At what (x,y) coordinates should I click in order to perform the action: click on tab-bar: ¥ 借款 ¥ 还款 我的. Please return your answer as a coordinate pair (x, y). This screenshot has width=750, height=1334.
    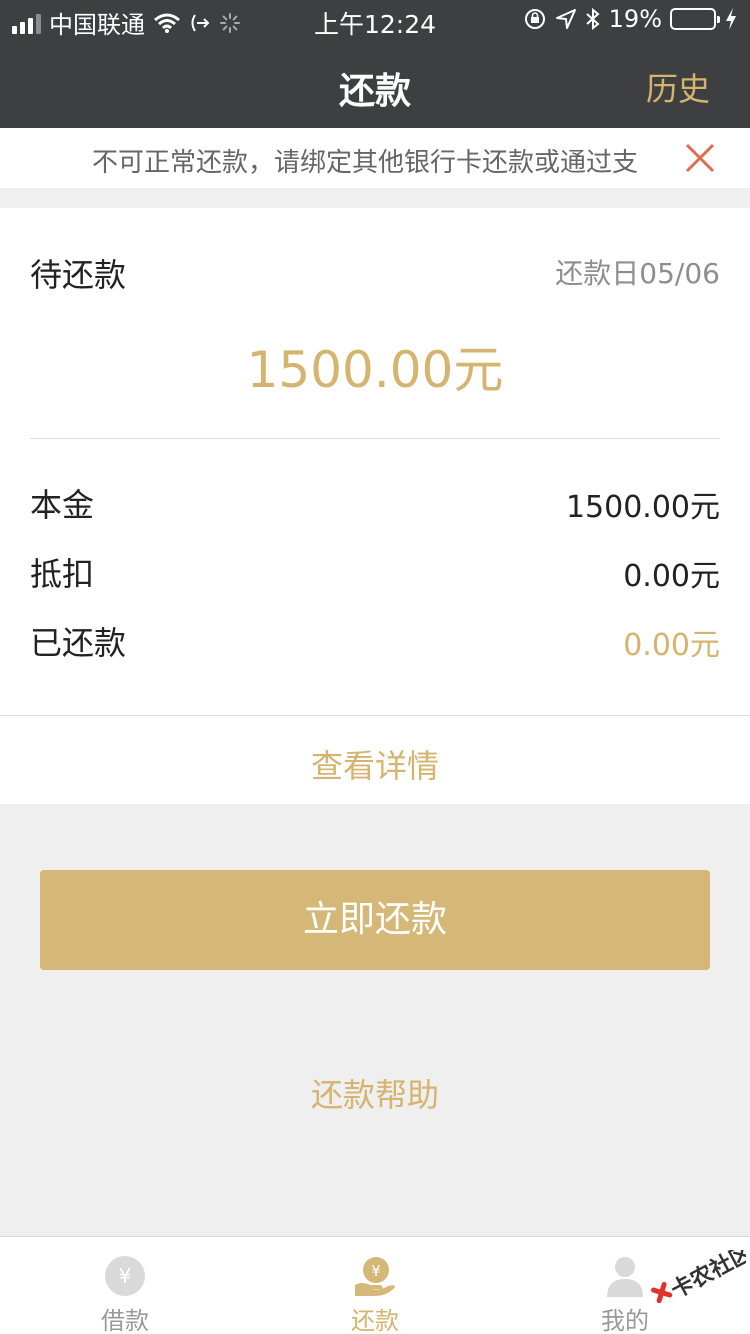
    Looking at the image, I should click on (375, 1285).